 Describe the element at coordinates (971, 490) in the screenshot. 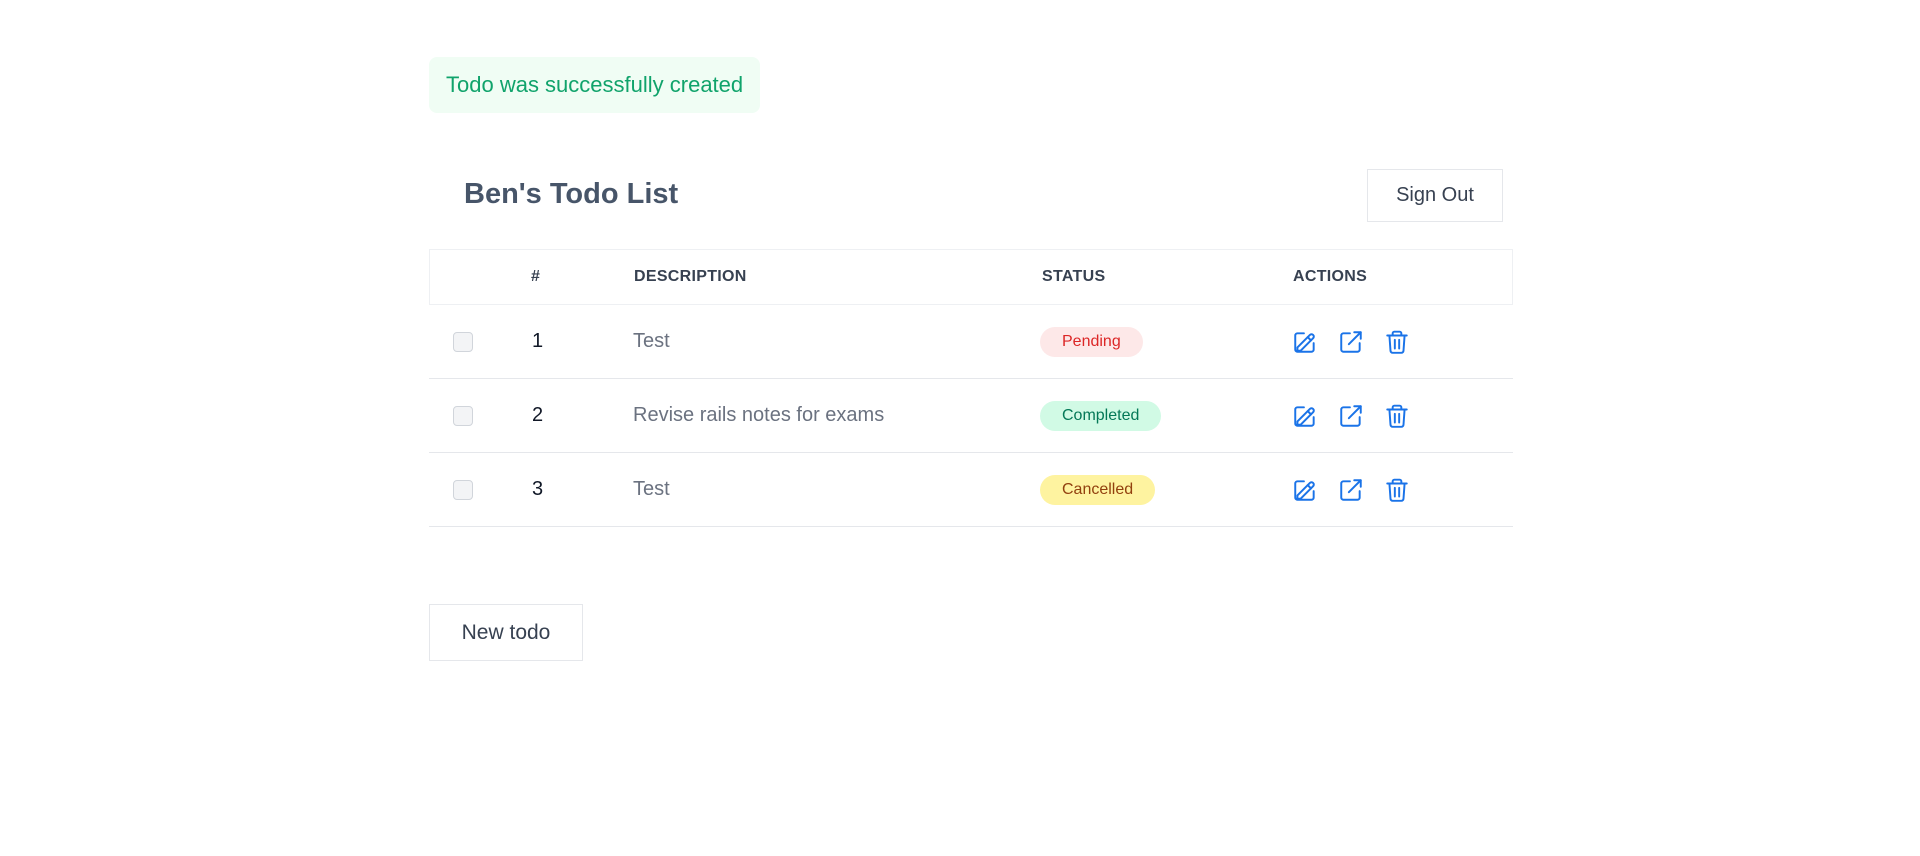

I see `table-row: 3 Test Cancelled` at that location.